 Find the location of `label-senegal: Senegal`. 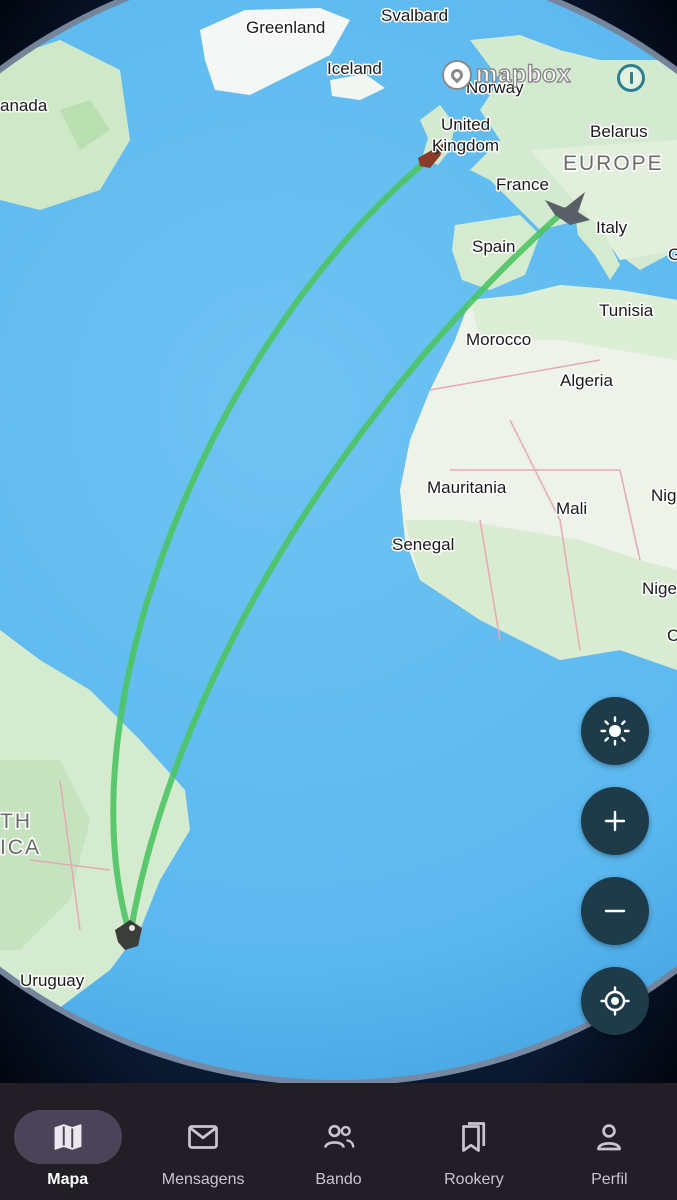

label-senegal: Senegal is located at coordinates (423, 544).